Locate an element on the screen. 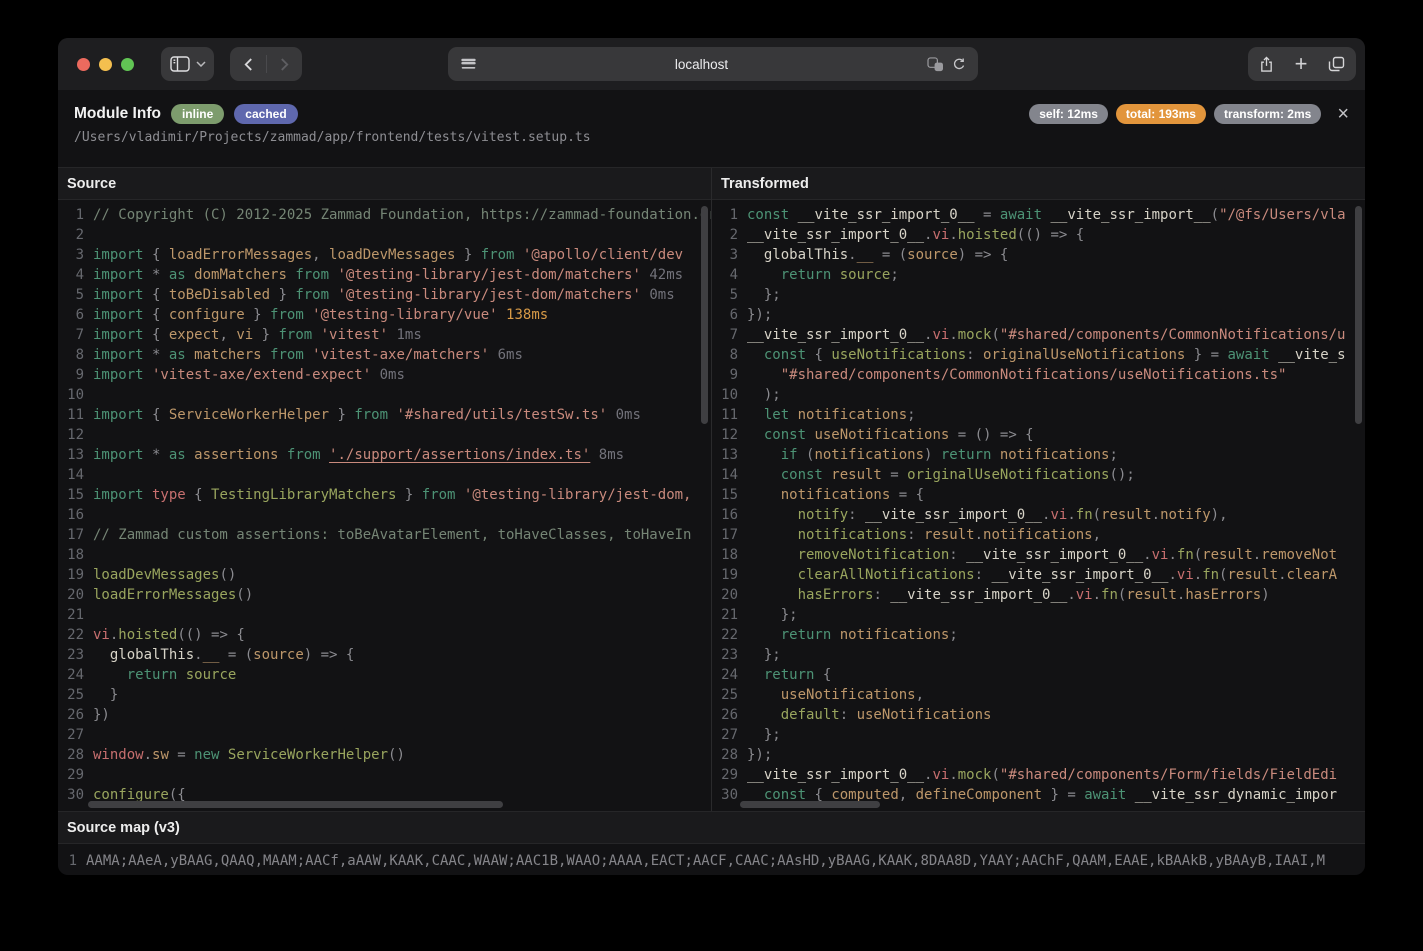  share-button is located at coordinates (1266, 64).